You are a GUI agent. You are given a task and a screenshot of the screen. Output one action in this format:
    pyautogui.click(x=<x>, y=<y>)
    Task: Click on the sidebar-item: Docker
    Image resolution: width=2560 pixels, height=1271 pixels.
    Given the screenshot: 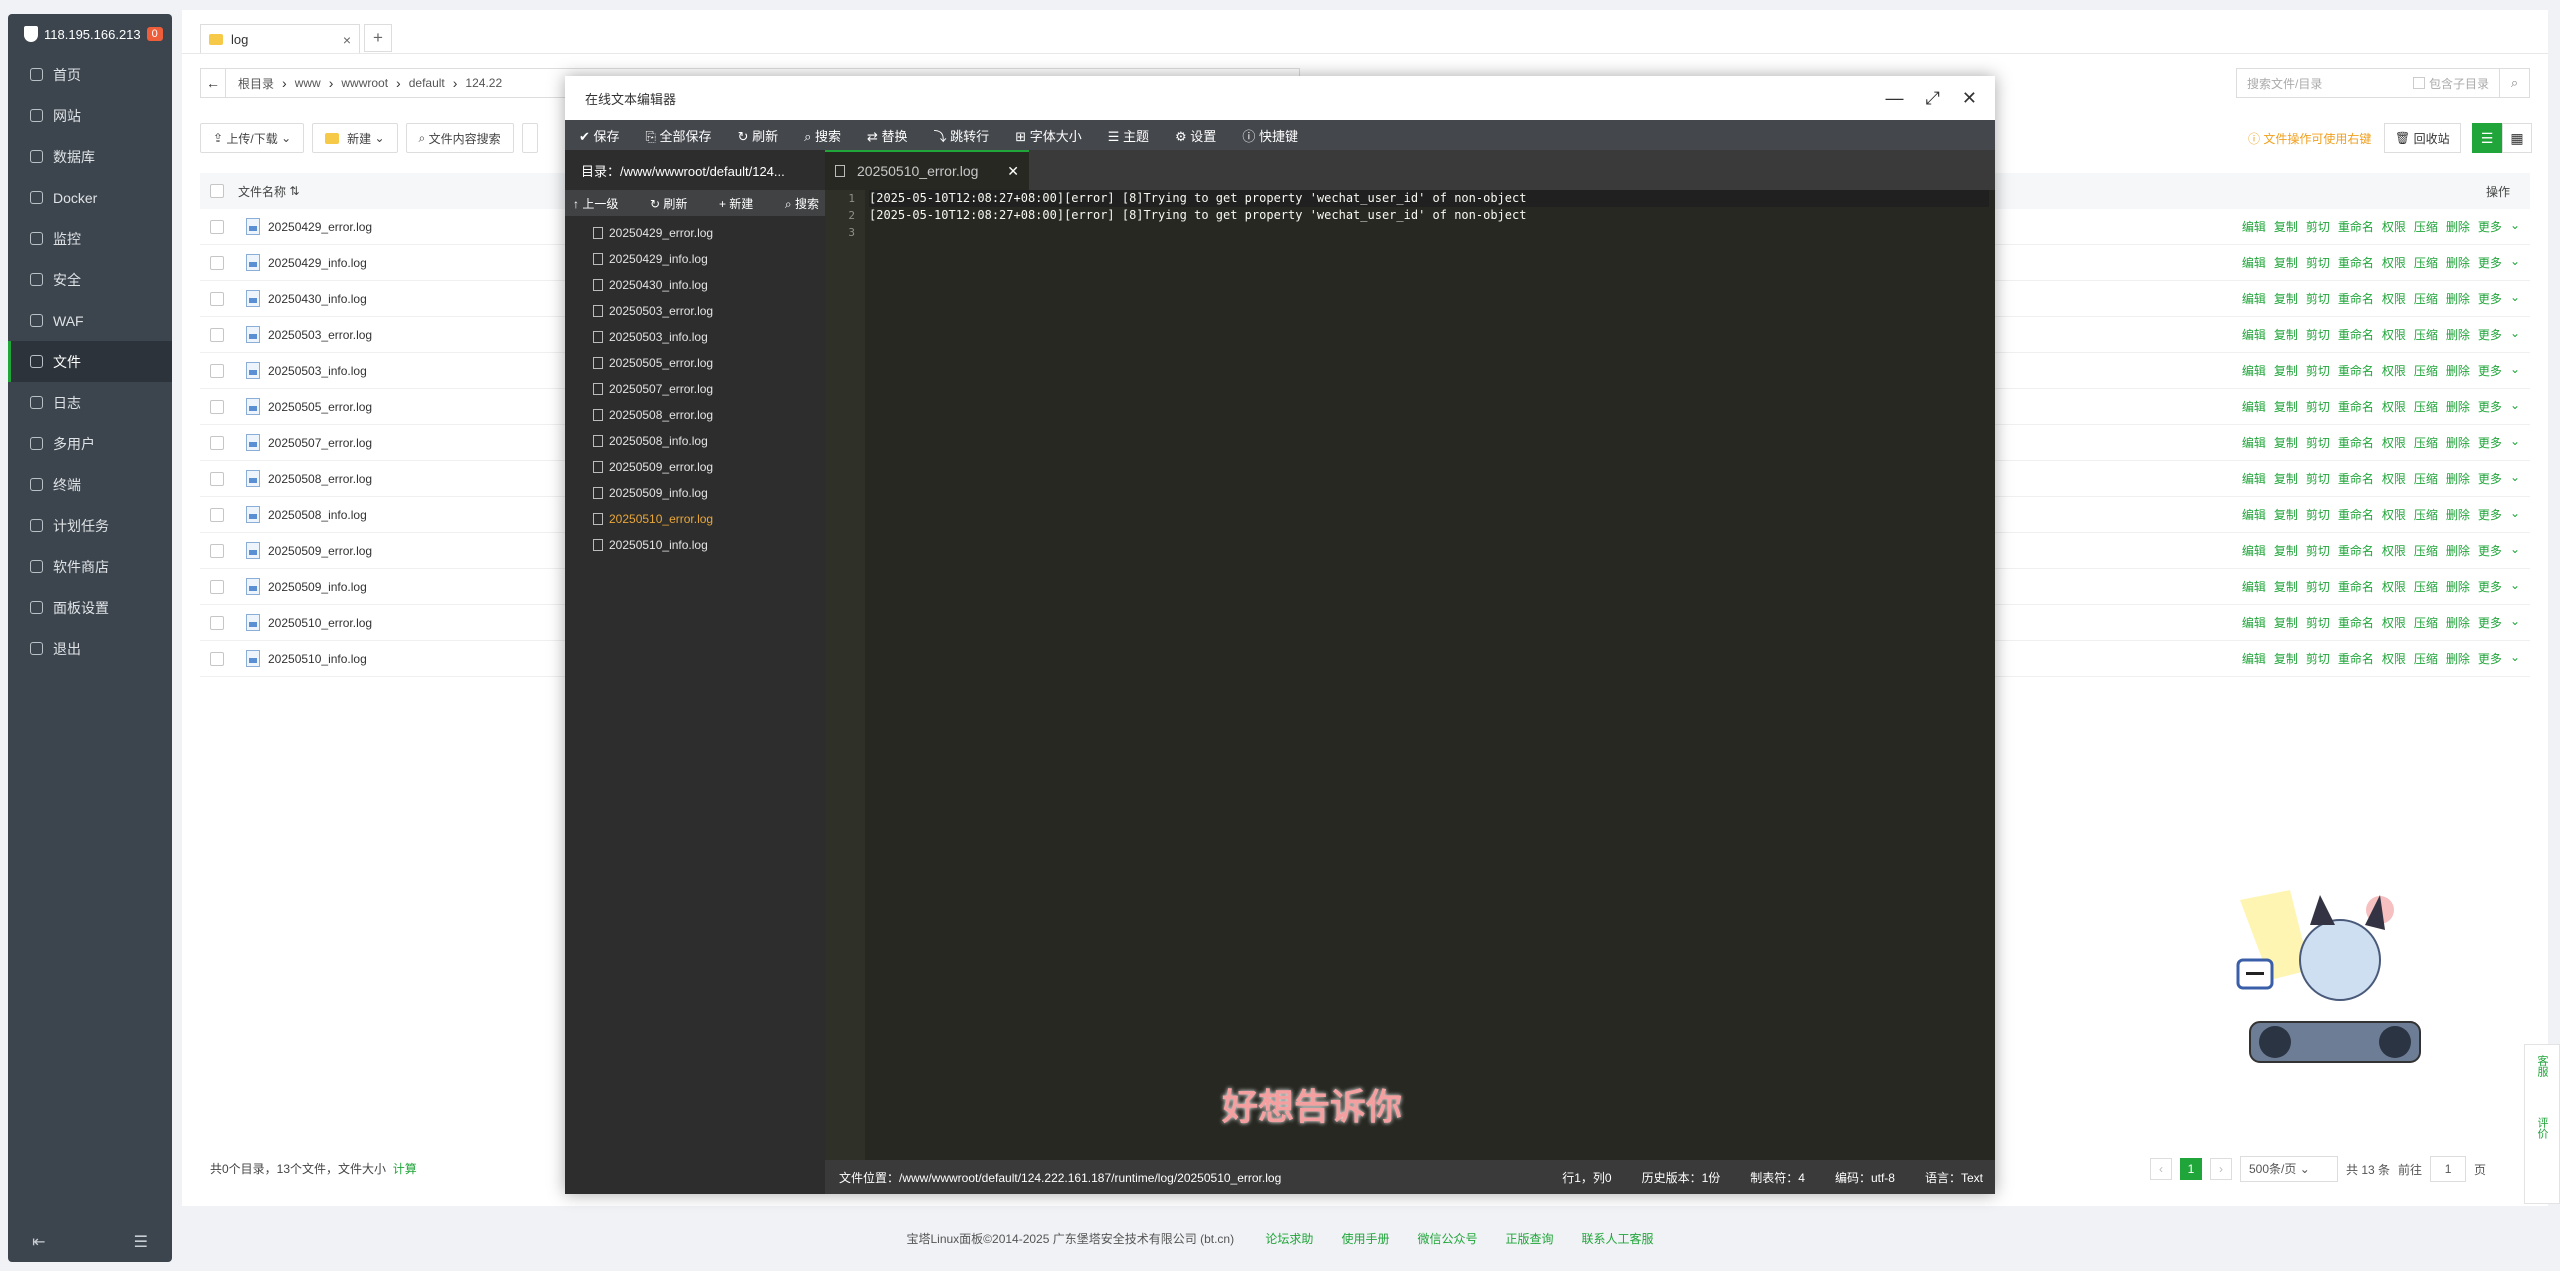 What is the action you would take?
    pyautogui.click(x=90, y=197)
    